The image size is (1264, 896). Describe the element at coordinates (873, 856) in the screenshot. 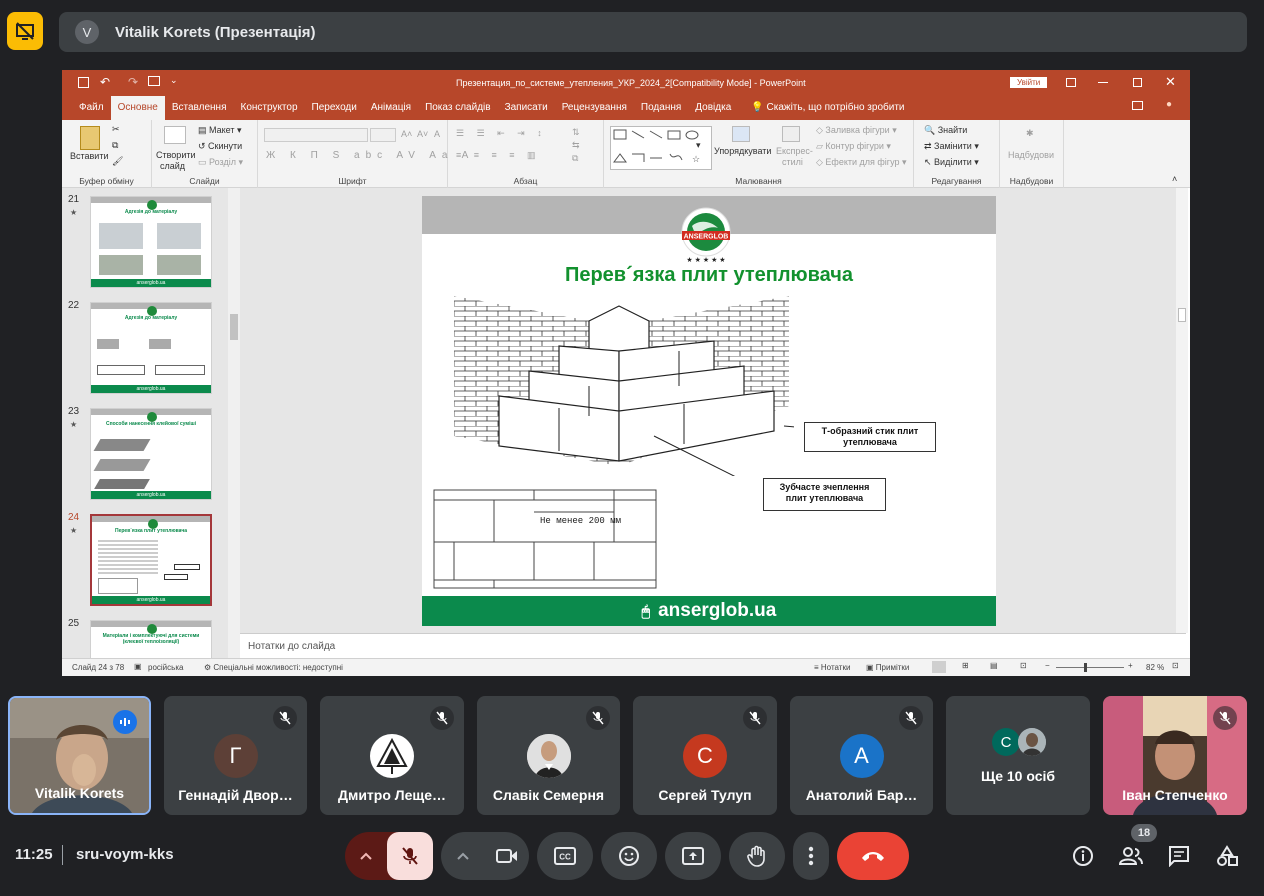

I see `leave-call-button` at that location.